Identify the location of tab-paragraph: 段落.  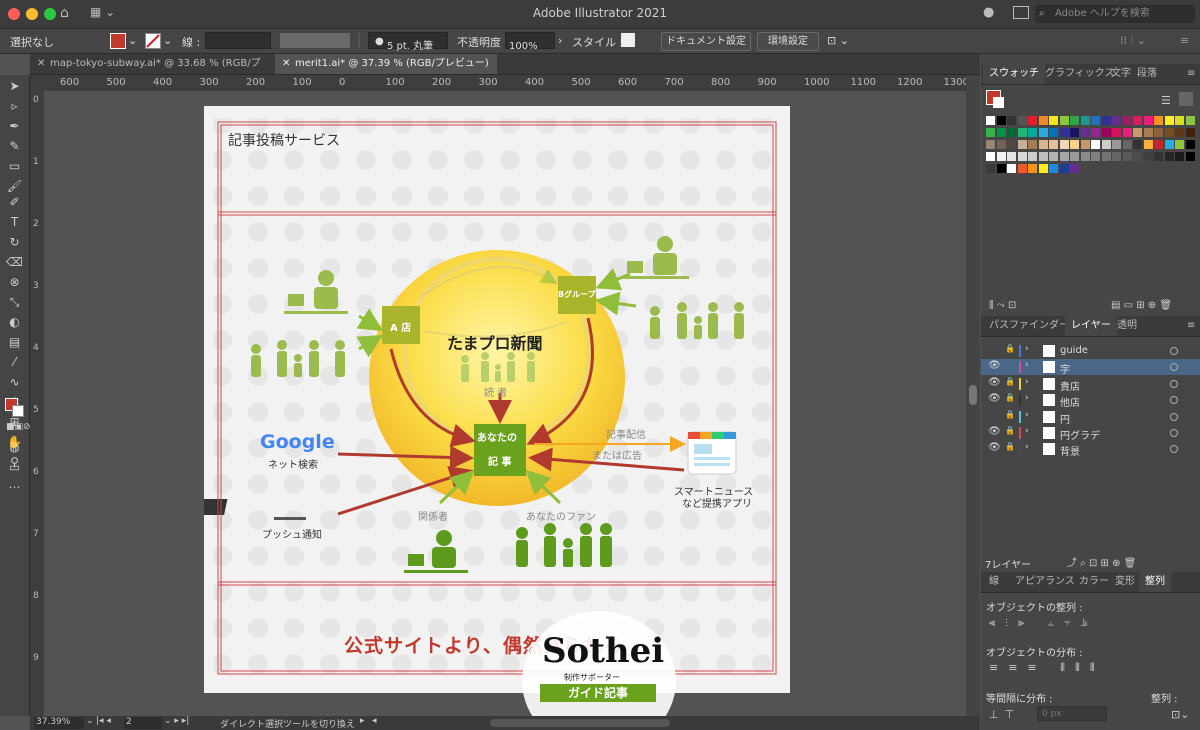
(1147, 74).